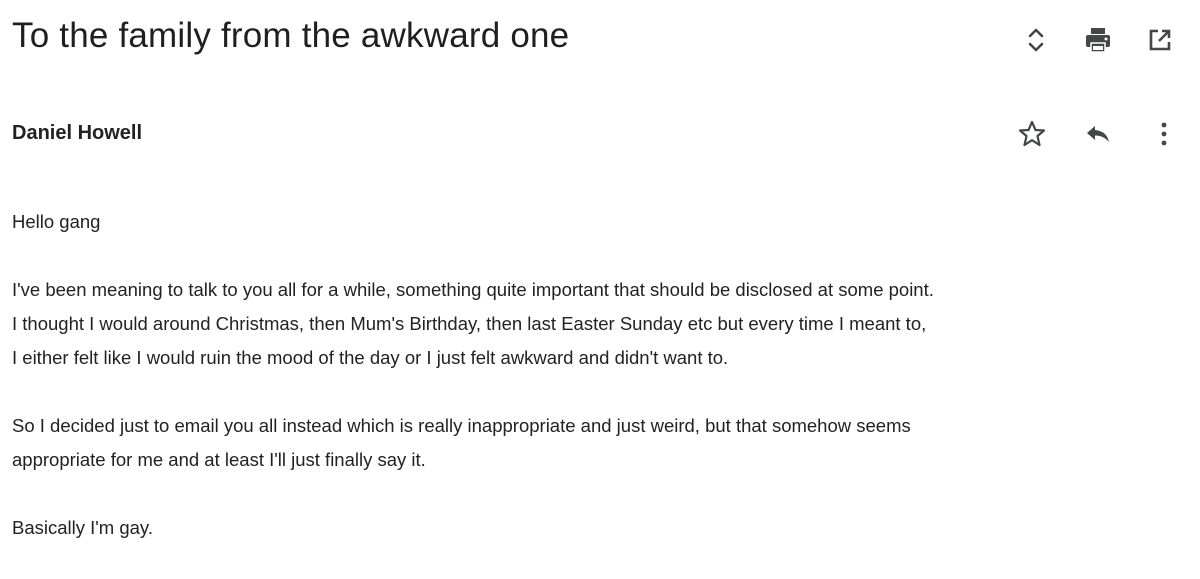 This screenshot has width=1200, height=579. What do you see at coordinates (1164, 134) in the screenshot?
I see `more-options-icon` at bounding box center [1164, 134].